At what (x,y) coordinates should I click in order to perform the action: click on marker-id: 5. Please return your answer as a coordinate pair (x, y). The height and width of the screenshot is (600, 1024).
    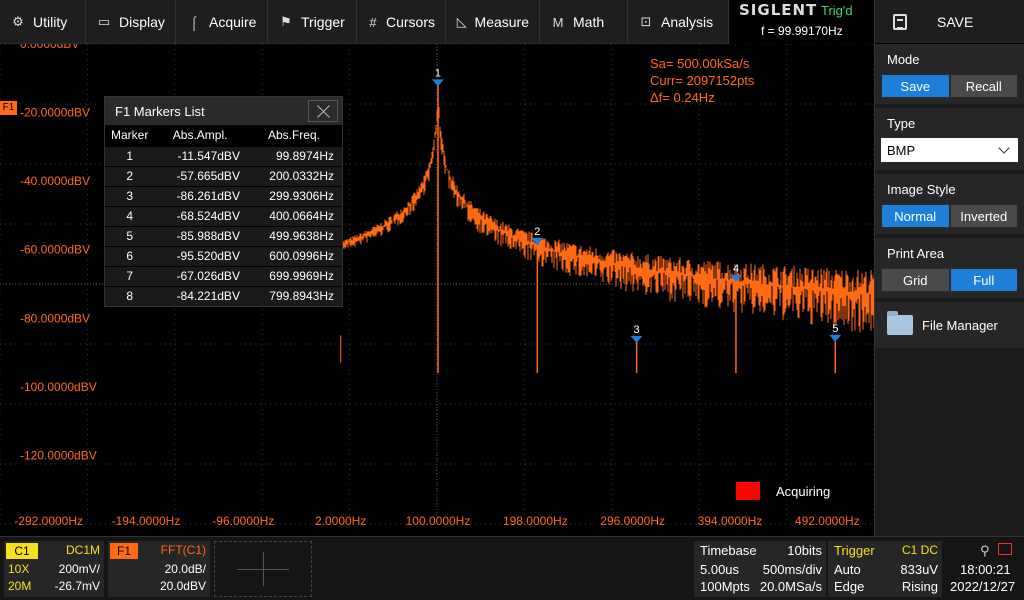
    Looking at the image, I should click on (130, 235).